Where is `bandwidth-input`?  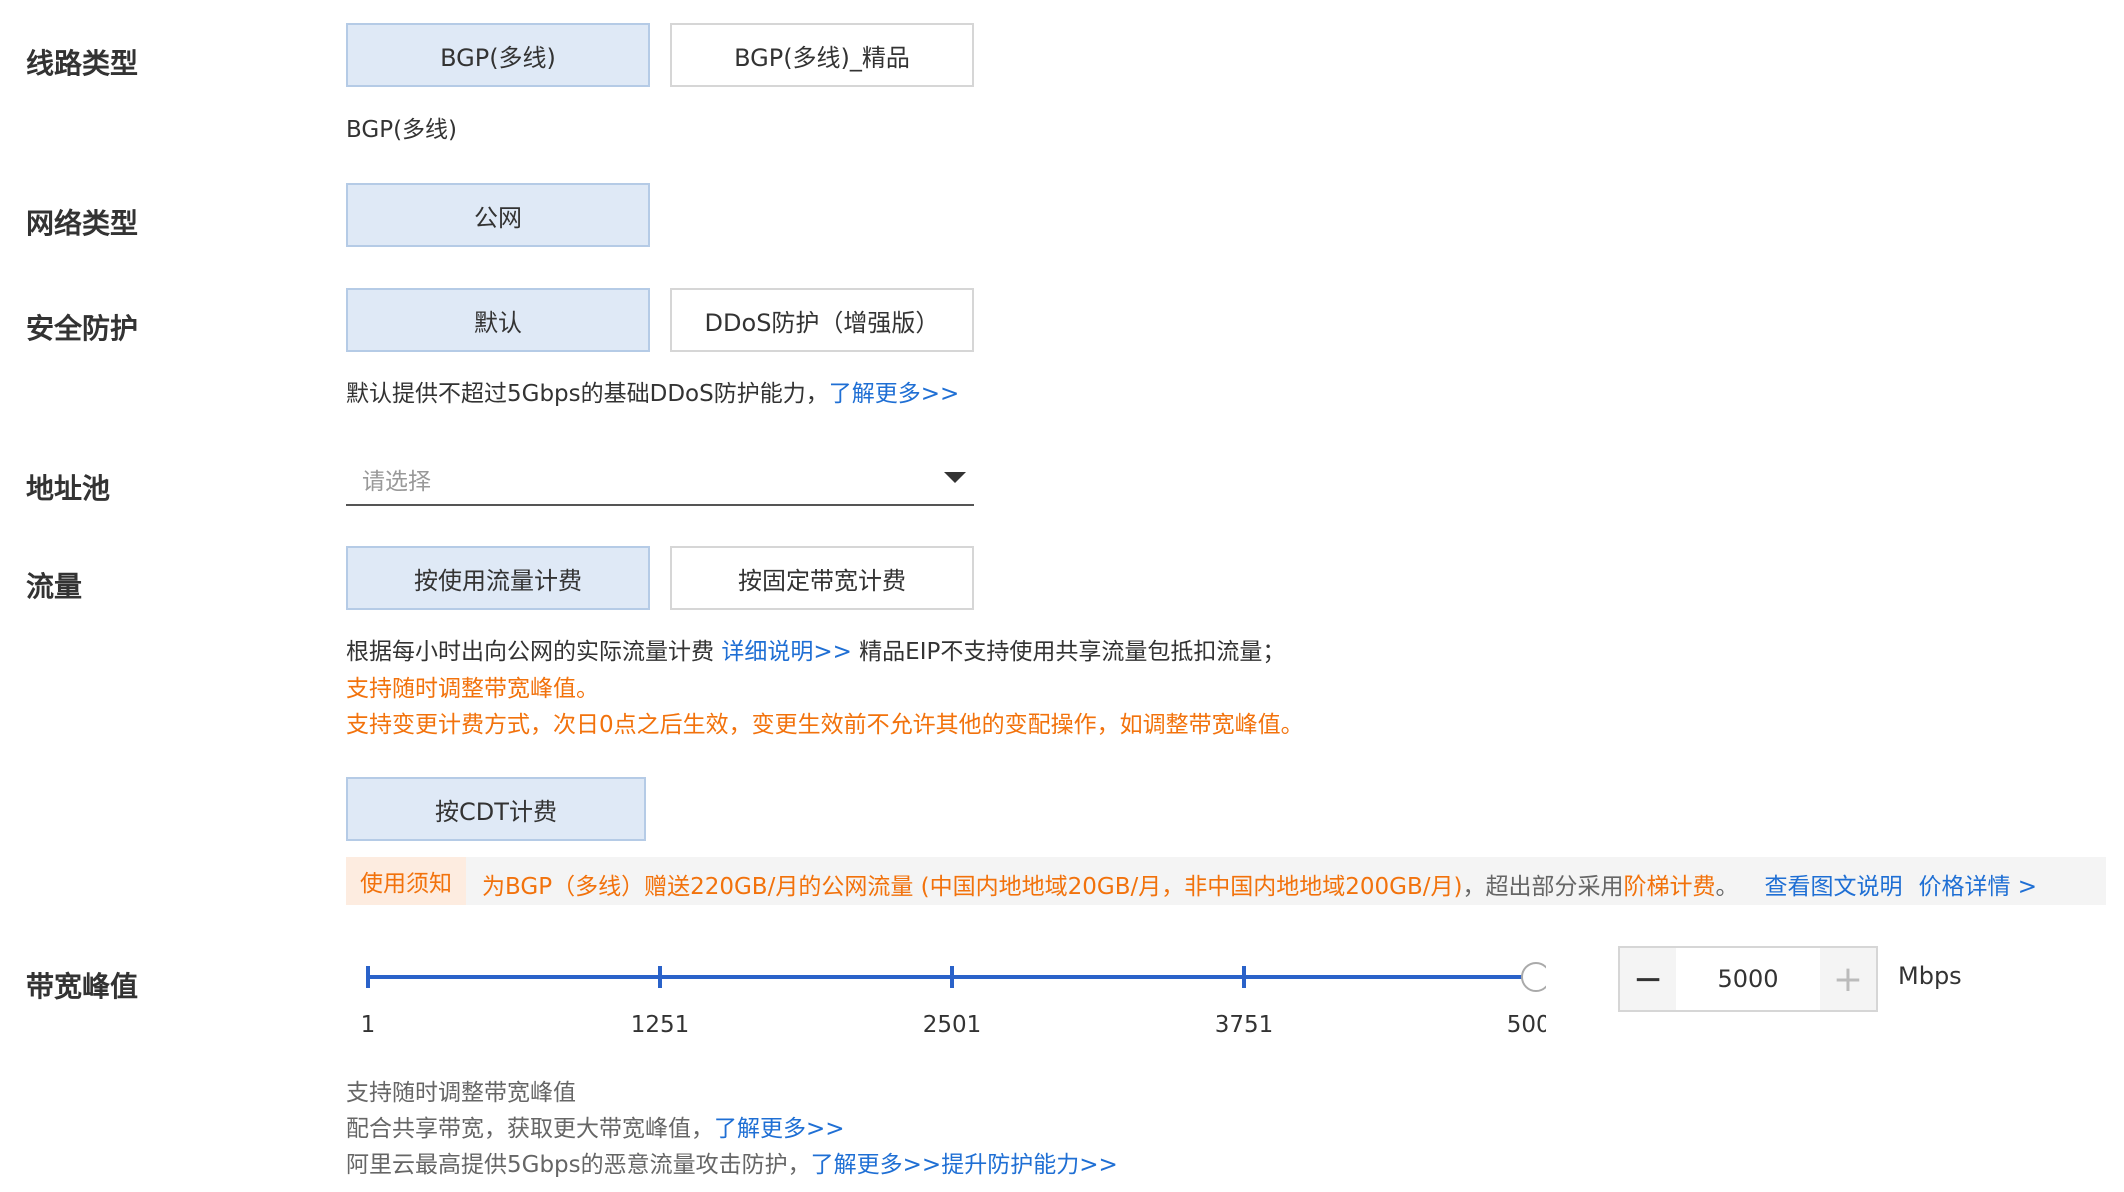 bandwidth-input is located at coordinates (1748, 979).